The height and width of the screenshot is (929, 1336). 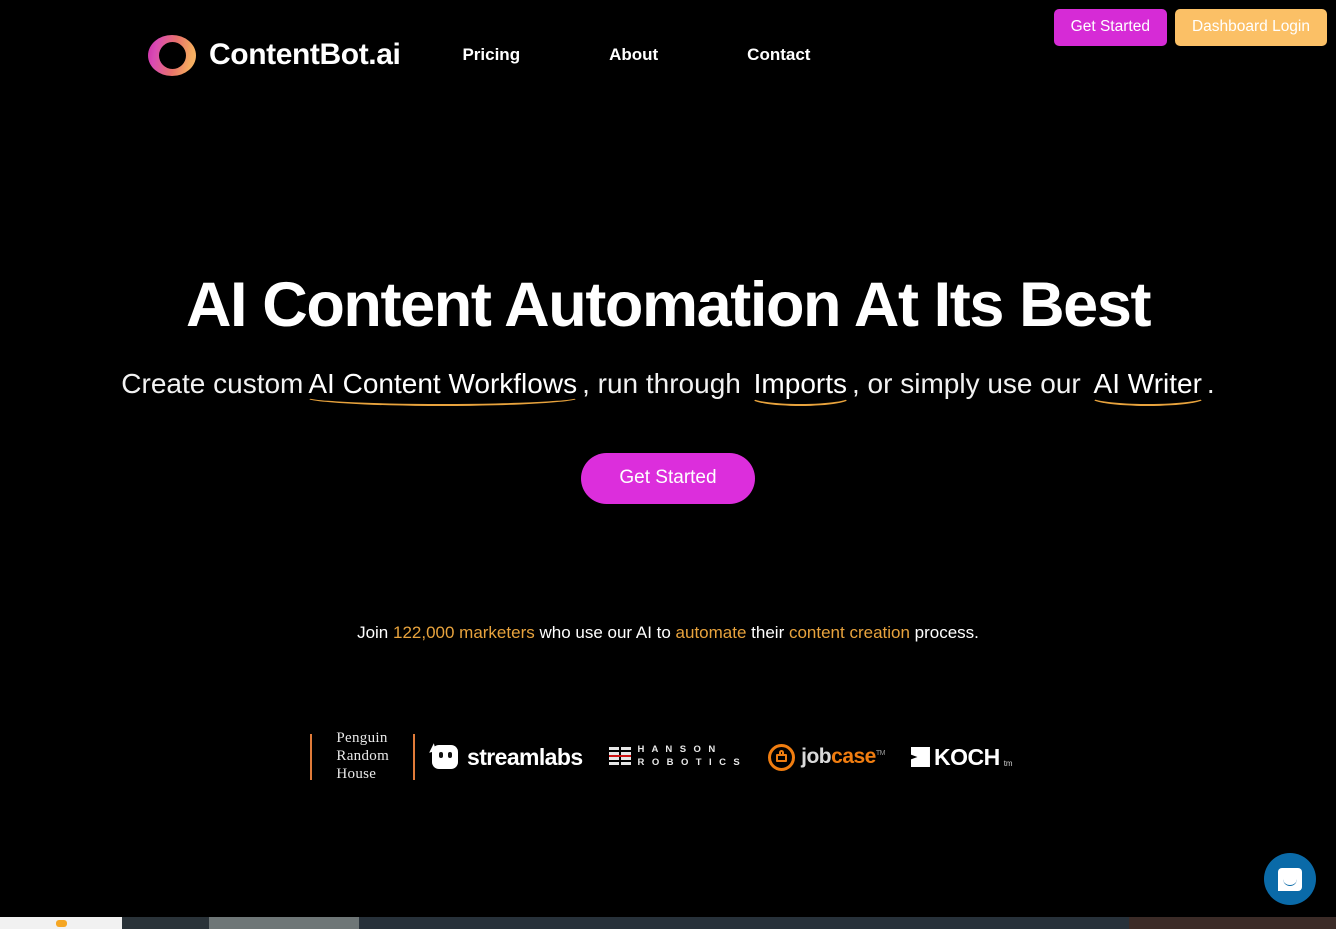 I want to click on hero-get-started-button: Get Started, so click(x=668, y=478).